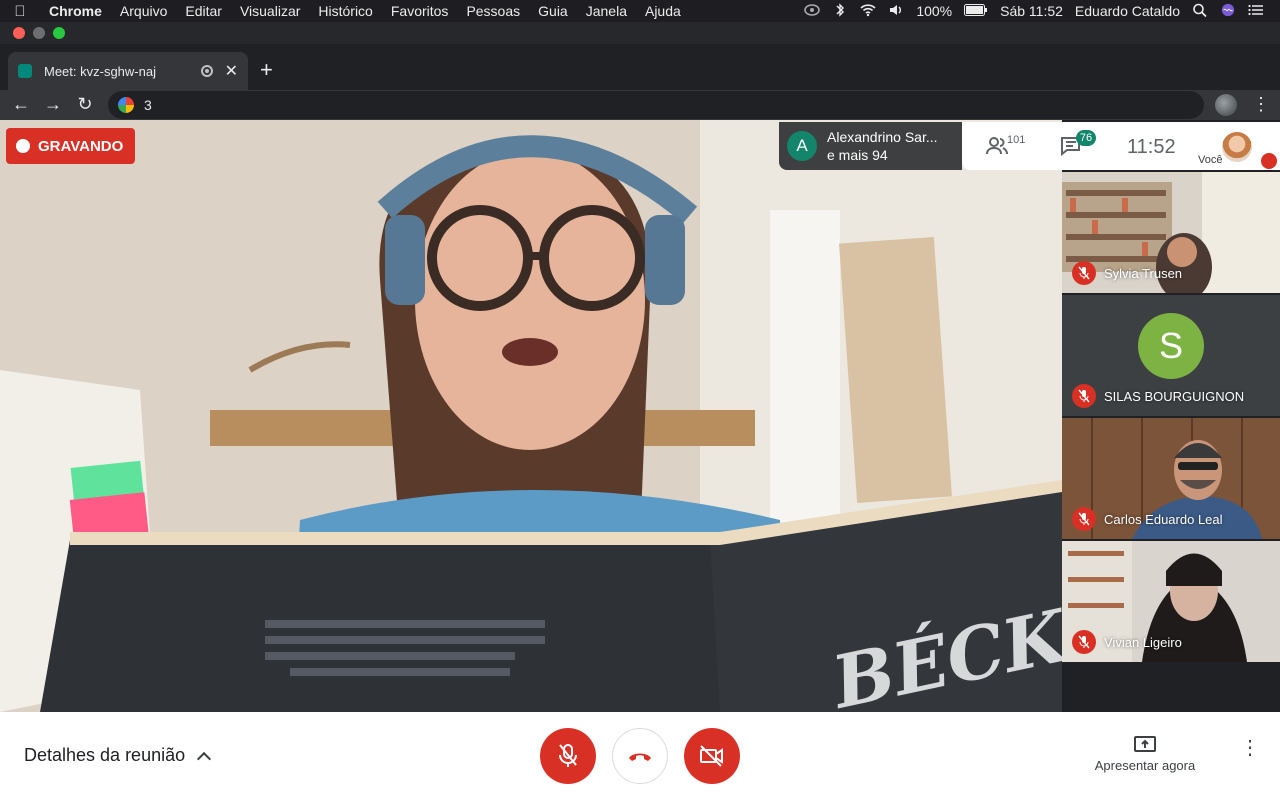 The height and width of the screenshot is (800, 1280). What do you see at coordinates (1143, 642) in the screenshot?
I see `participant-name: Vivian Ligeiro` at bounding box center [1143, 642].